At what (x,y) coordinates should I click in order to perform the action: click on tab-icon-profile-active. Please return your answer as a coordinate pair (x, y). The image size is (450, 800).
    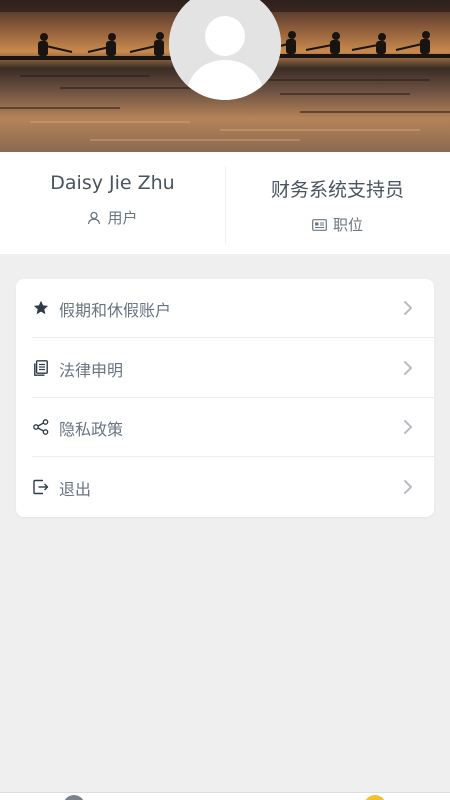
    Looking at the image, I should click on (375, 797).